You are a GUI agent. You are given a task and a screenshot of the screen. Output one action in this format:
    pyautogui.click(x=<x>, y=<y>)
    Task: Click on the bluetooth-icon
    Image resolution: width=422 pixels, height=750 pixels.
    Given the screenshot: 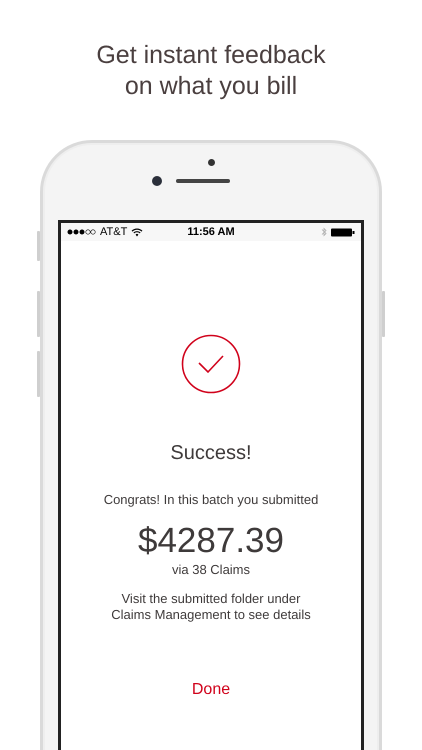 What is the action you would take?
    pyautogui.click(x=324, y=232)
    